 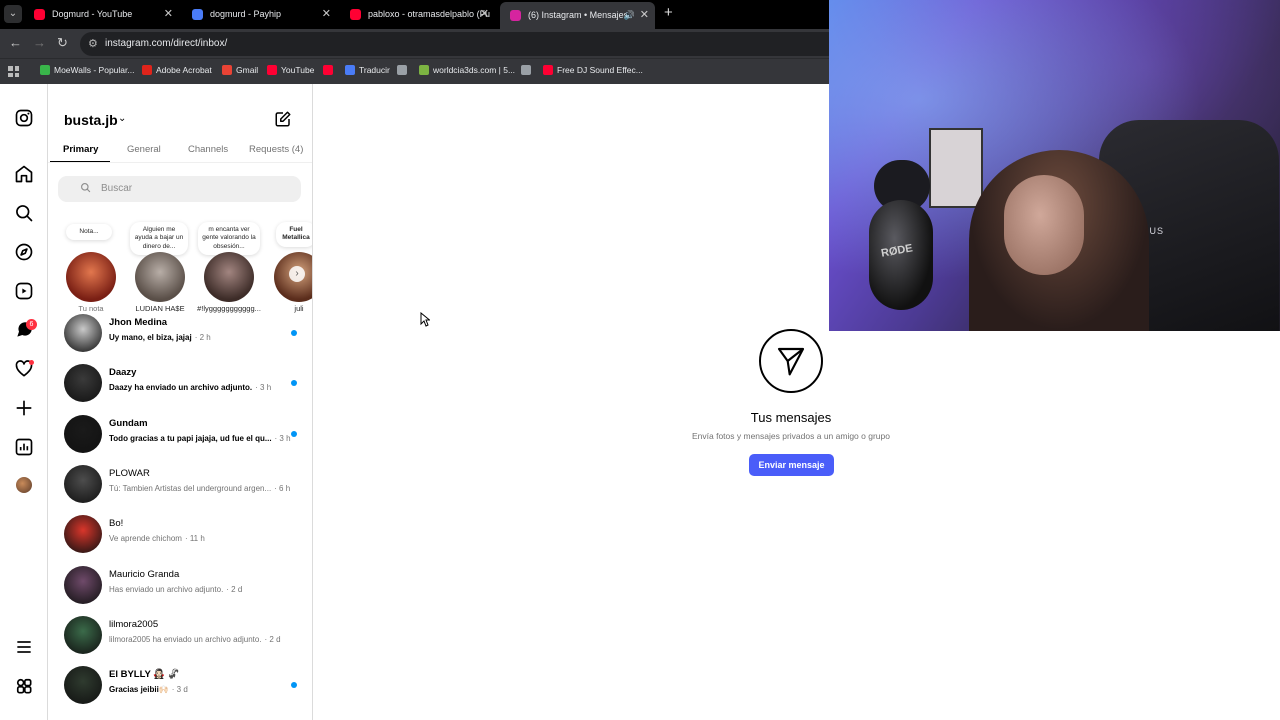 I want to click on conversation-row: El BYLLY 🧛🏻‍♀️ 🦨 Gracias jeibii🙌🏻 · 3 d, so click(x=180, y=691).